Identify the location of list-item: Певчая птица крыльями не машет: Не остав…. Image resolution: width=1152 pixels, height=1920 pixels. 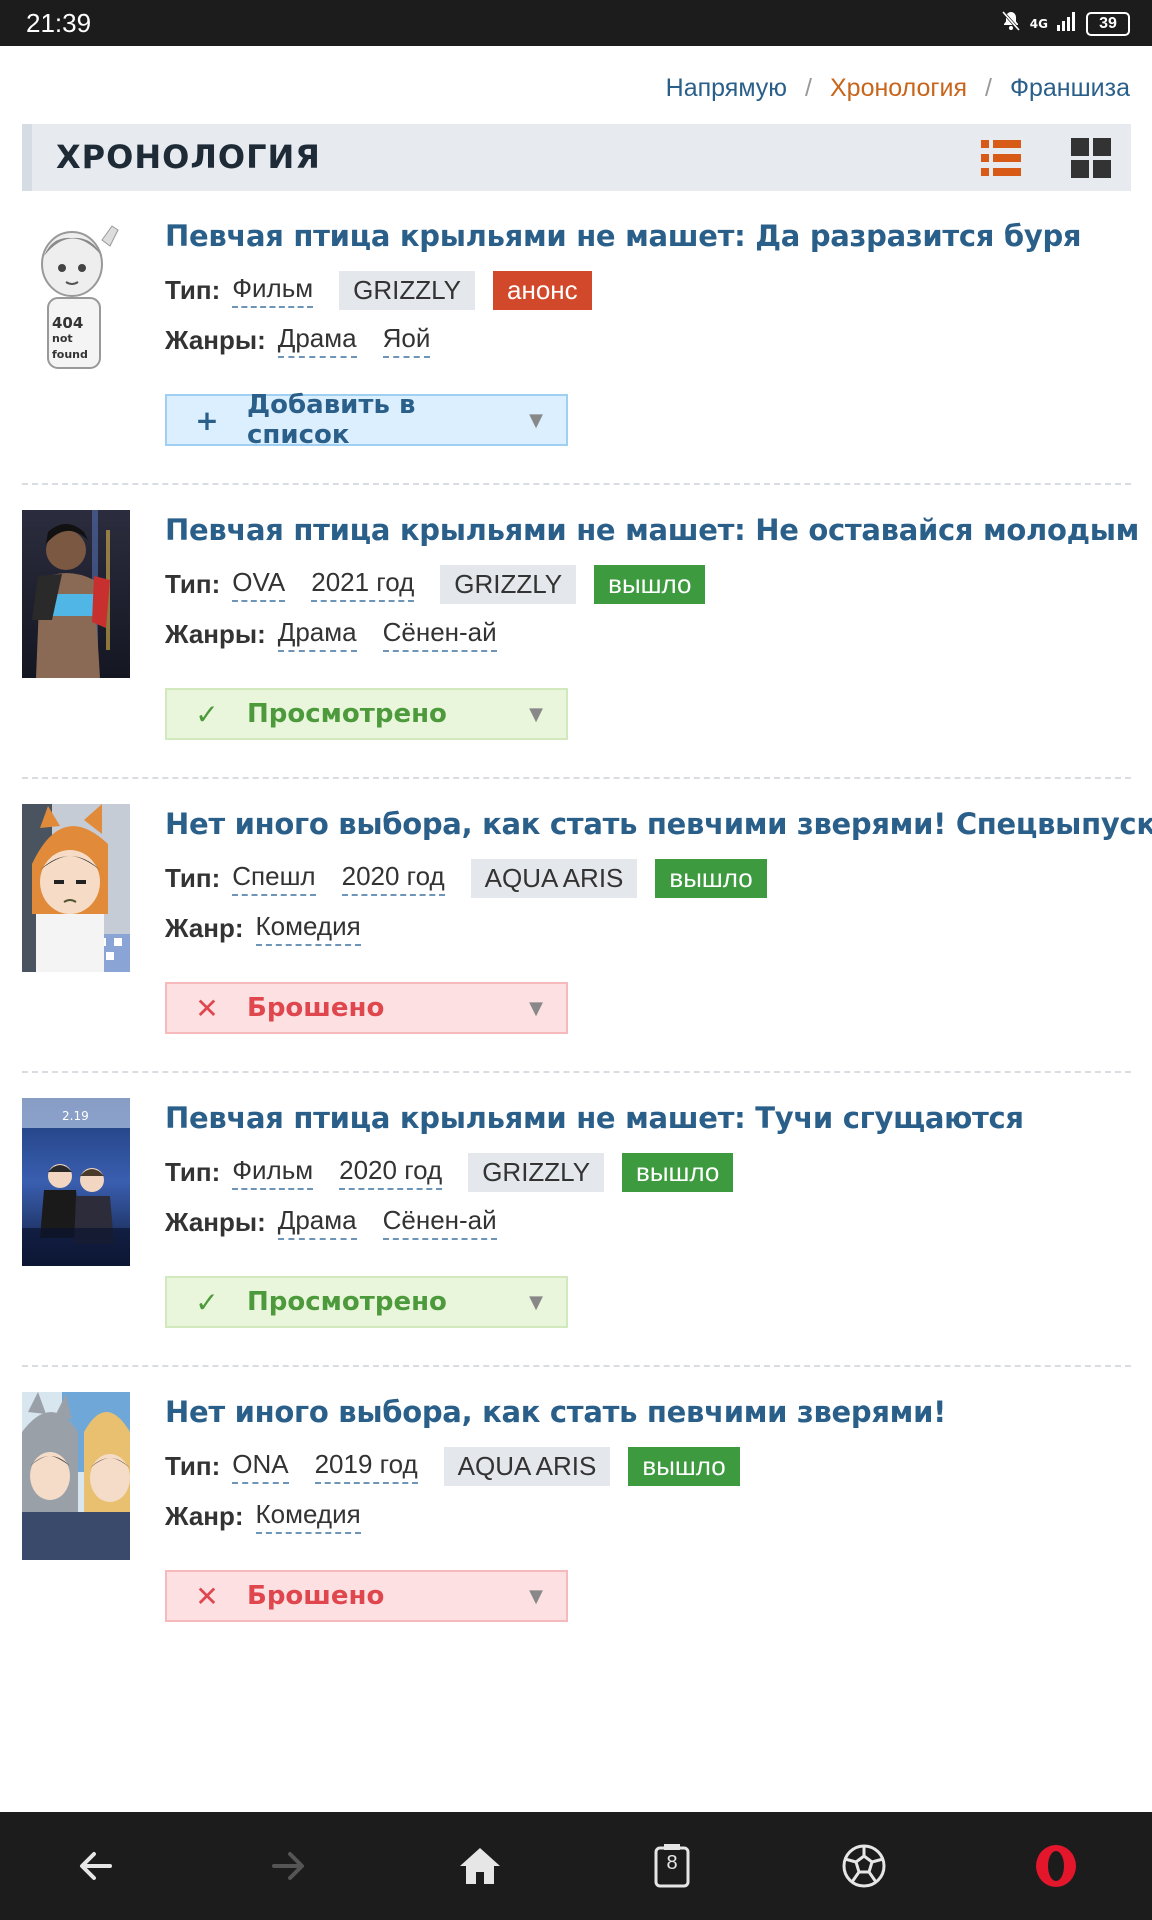
(580, 657).